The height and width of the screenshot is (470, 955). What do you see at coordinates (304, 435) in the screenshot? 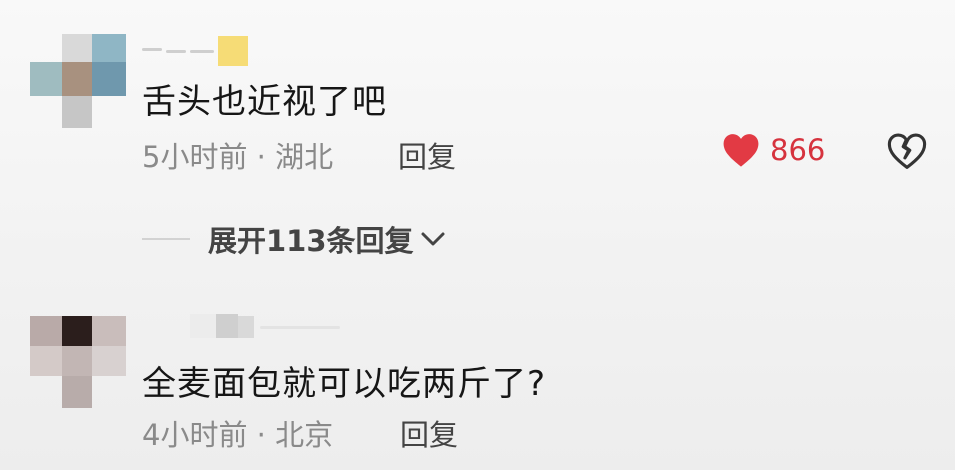
I see `comment-location: 北京` at bounding box center [304, 435].